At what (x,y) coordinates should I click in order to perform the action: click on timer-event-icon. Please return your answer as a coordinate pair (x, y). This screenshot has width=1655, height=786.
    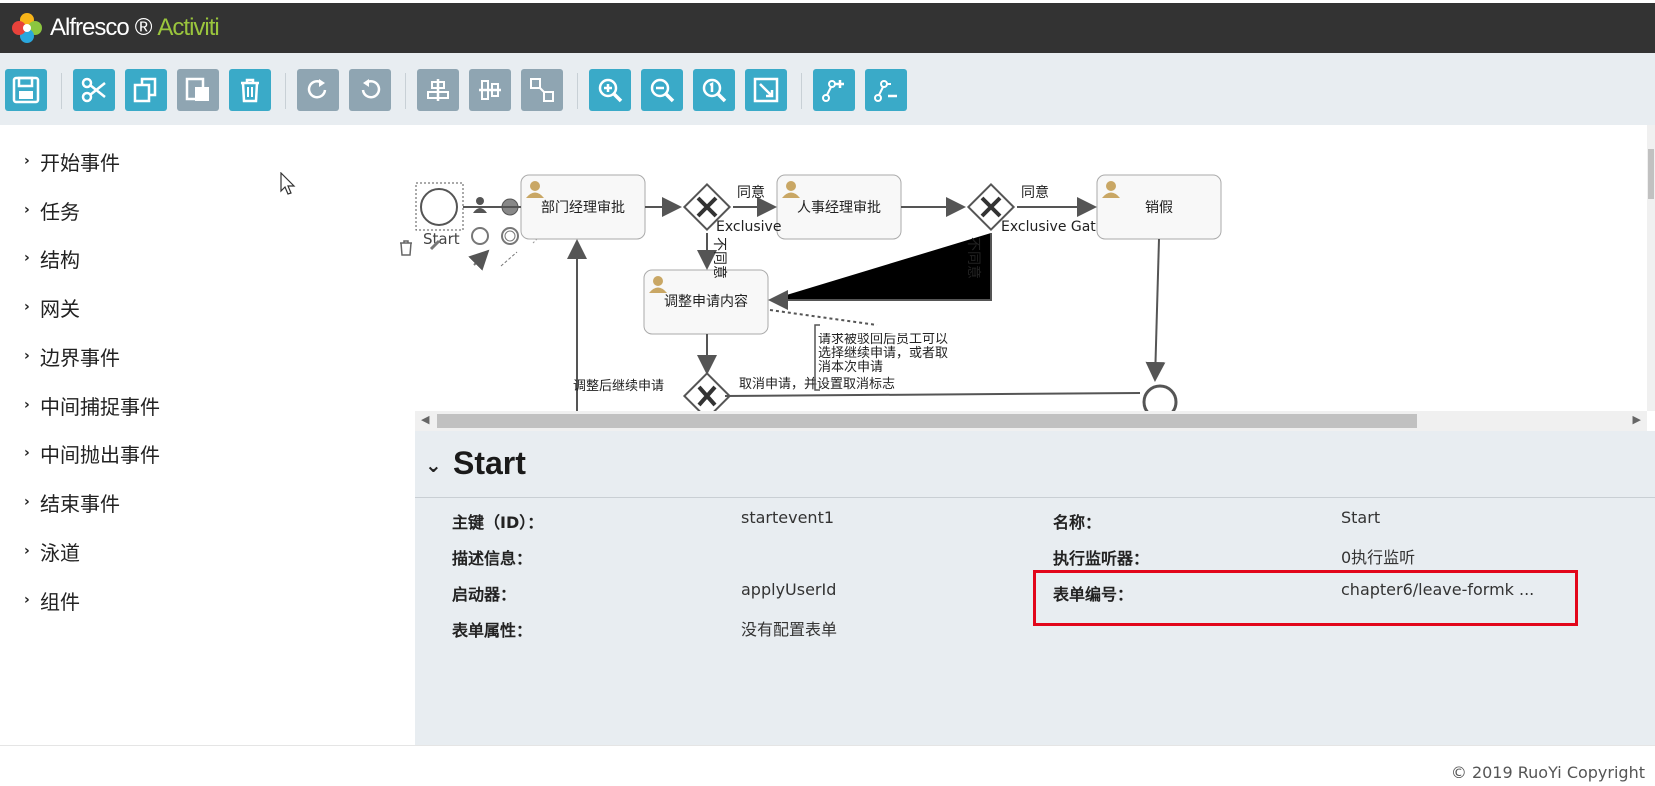
    Looking at the image, I should click on (480, 236).